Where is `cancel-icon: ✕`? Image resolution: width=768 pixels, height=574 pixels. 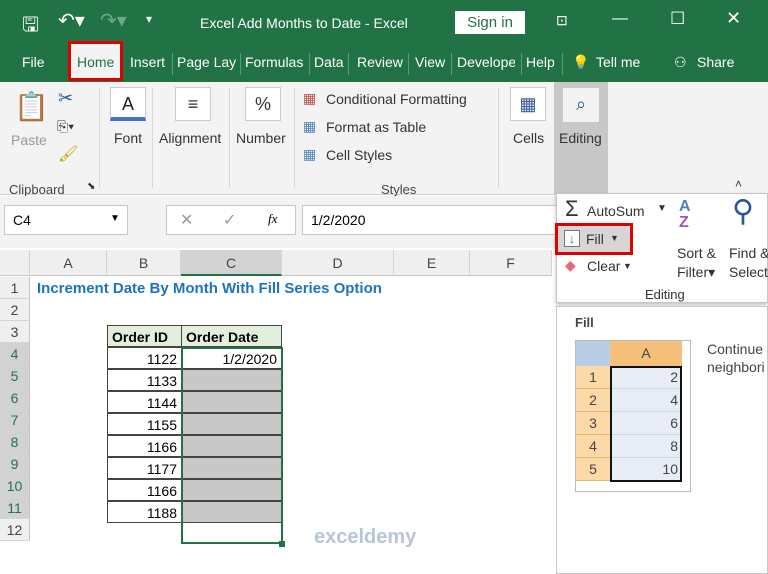 cancel-icon: ✕ is located at coordinates (186, 220).